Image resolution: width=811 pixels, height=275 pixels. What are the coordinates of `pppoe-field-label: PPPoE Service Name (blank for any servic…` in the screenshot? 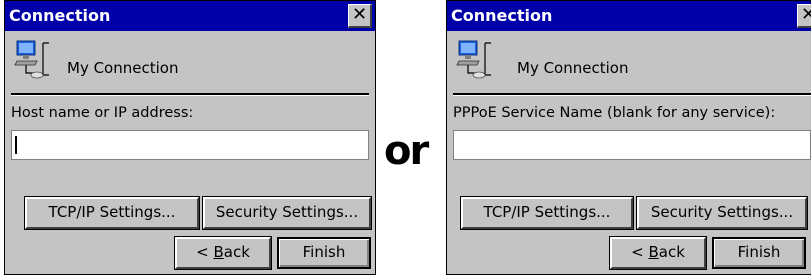 It's located at (614, 113).